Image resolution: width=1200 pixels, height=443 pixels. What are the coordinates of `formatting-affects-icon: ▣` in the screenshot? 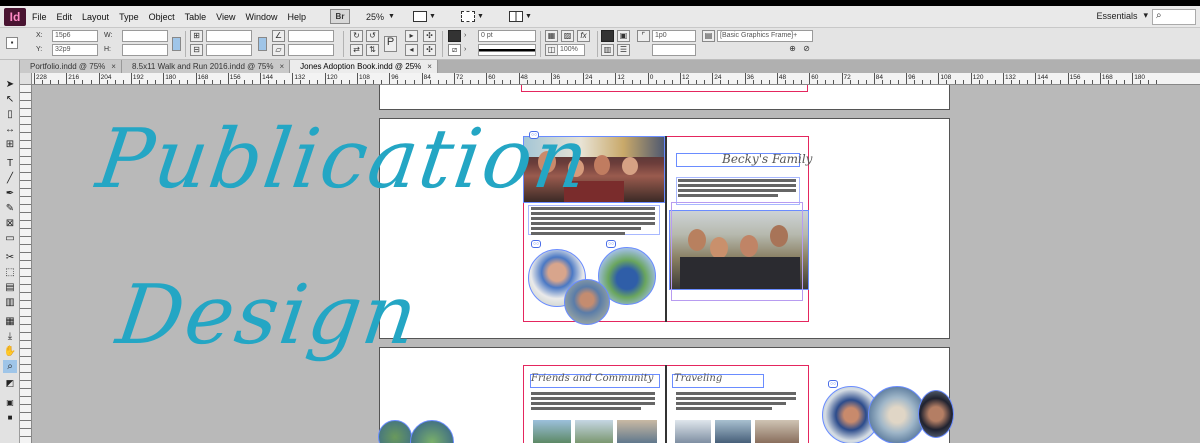 It's located at (10, 402).